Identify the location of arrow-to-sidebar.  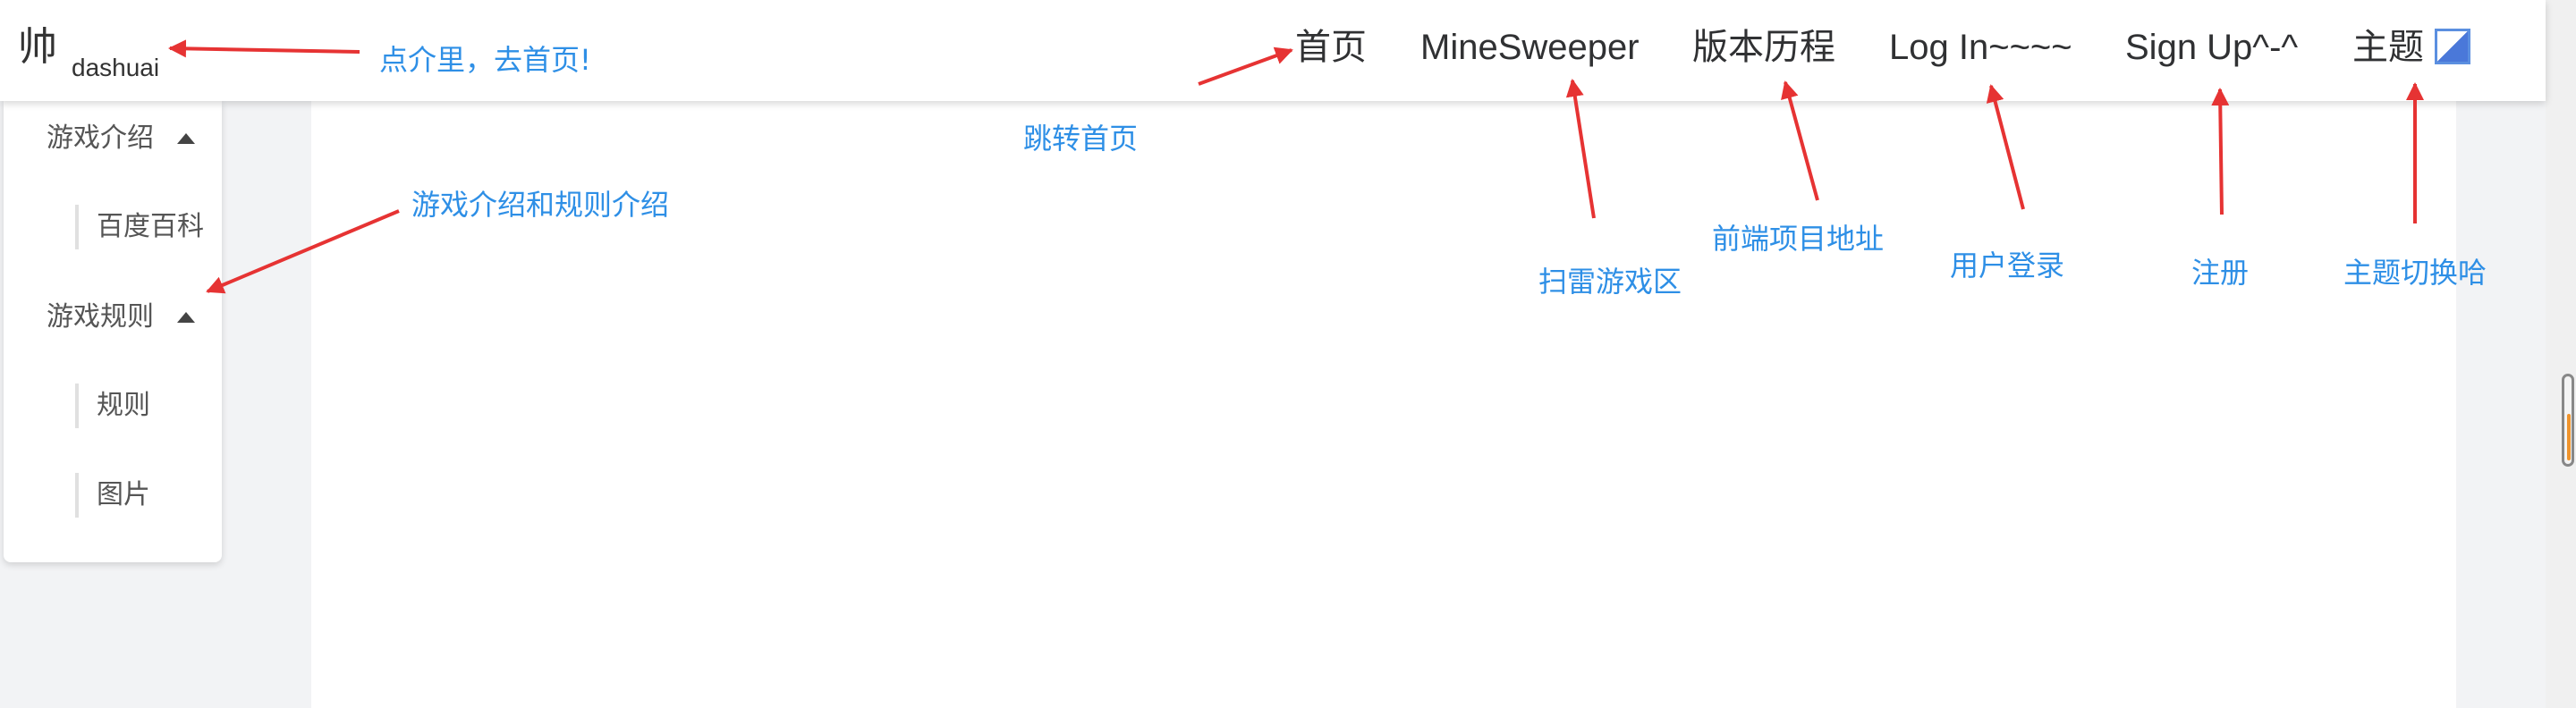
(303, 251).